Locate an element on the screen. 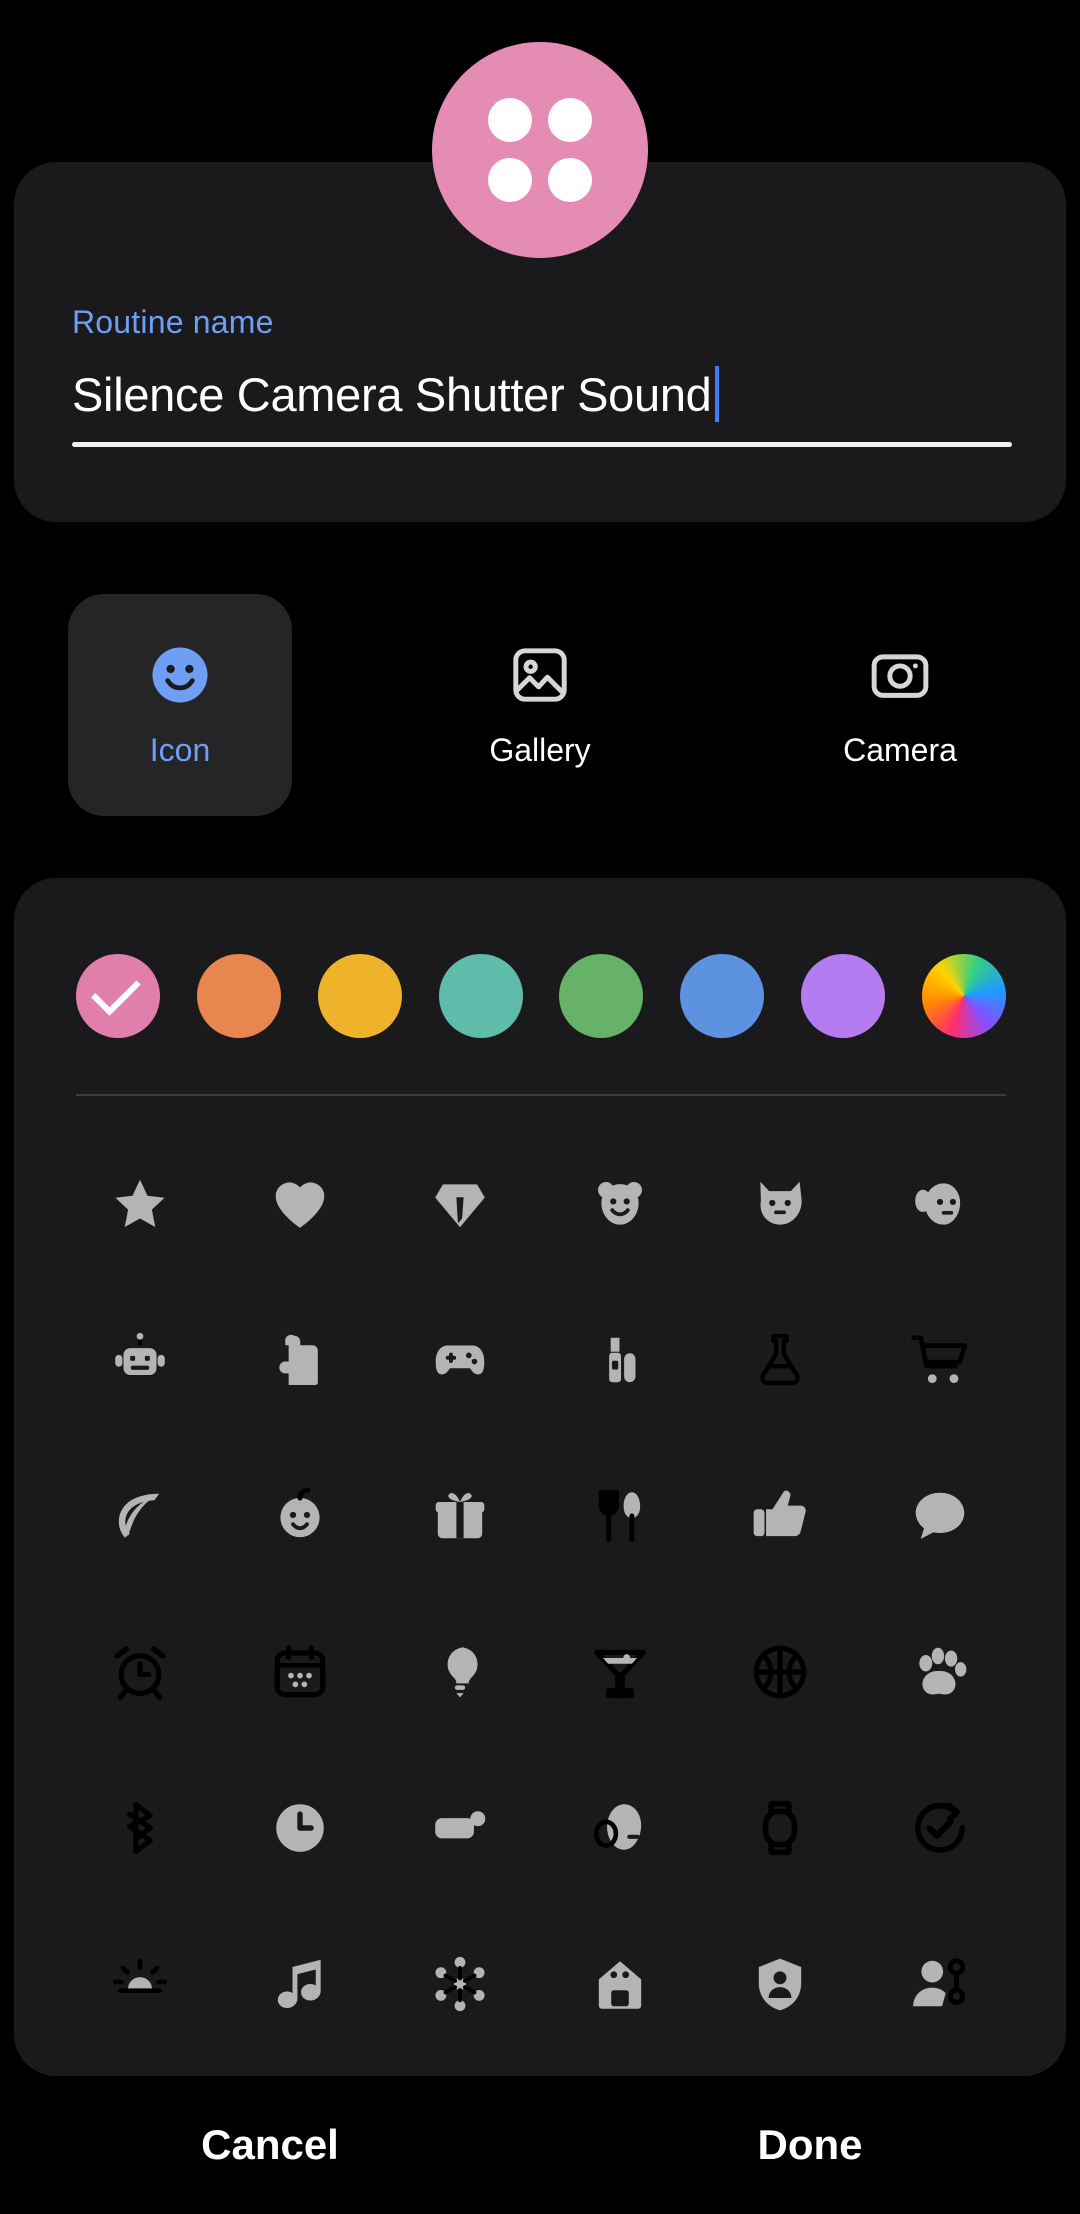  tab-inner: Camera is located at coordinates (900, 705).